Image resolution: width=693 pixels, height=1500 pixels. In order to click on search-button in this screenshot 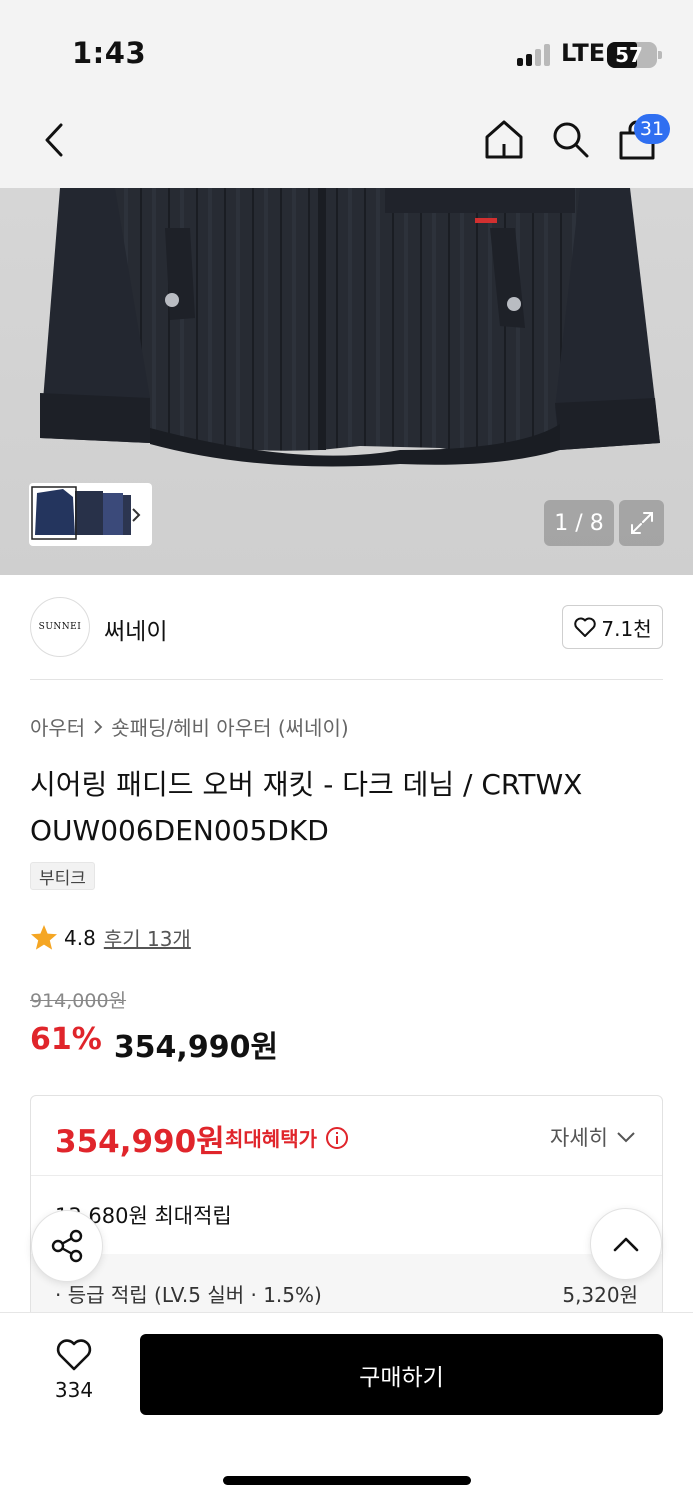, I will do `click(570, 139)`.